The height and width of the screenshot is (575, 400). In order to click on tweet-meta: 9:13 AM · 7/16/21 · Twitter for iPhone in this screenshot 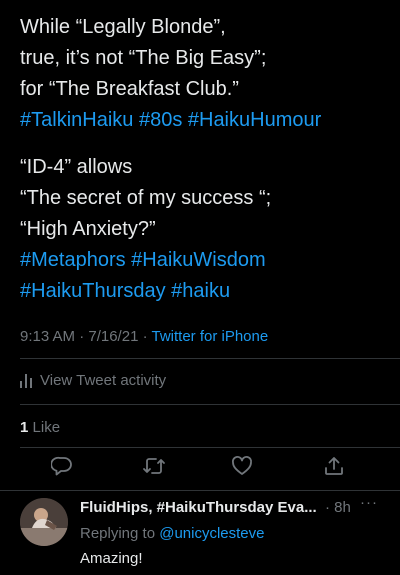, I will do `click(144, 336)`.